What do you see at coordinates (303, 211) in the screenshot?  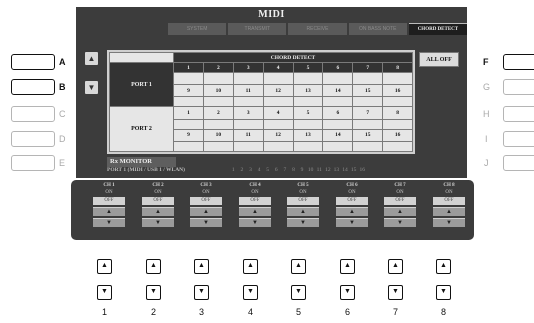 I see `channel-5-up-button: ▲` at bounding box center [303, 211].